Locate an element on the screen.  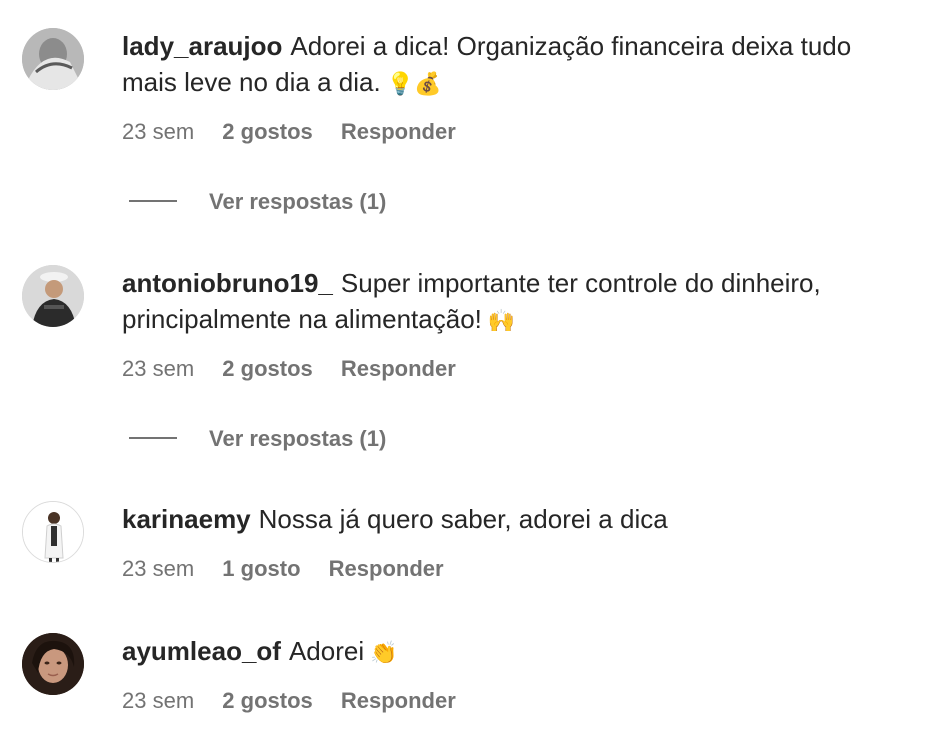
comment-emoji: 💡💰 is located at coordinates (414, 83).